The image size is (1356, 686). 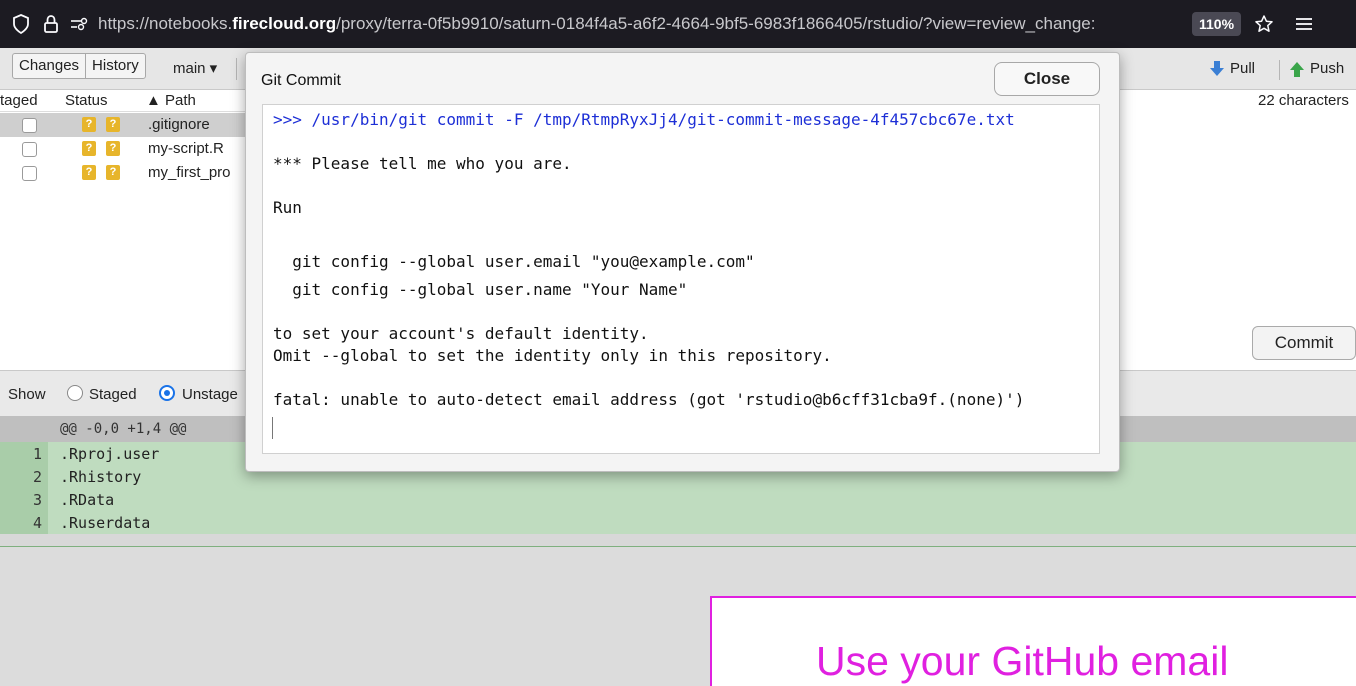 I want to click on col-staged: taged, so click(x=19, y=100).